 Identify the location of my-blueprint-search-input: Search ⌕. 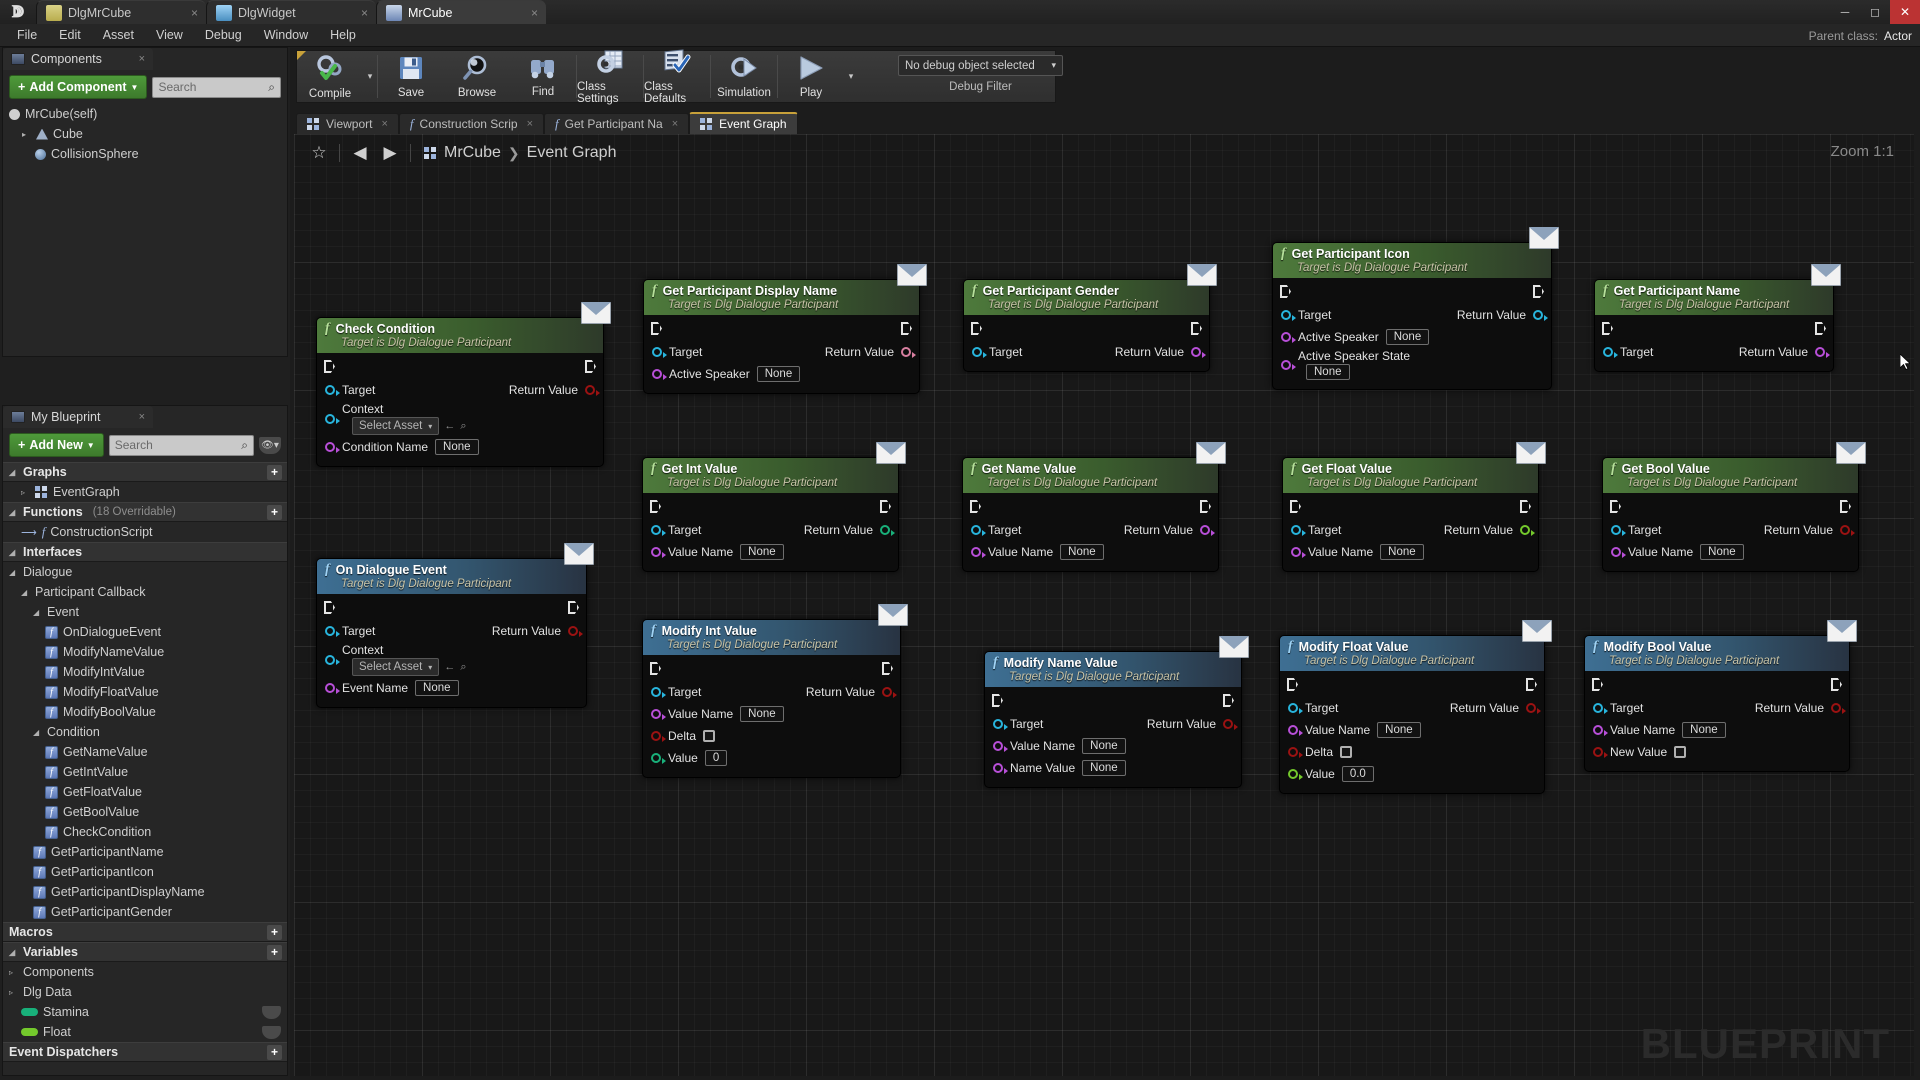
(181, 445).